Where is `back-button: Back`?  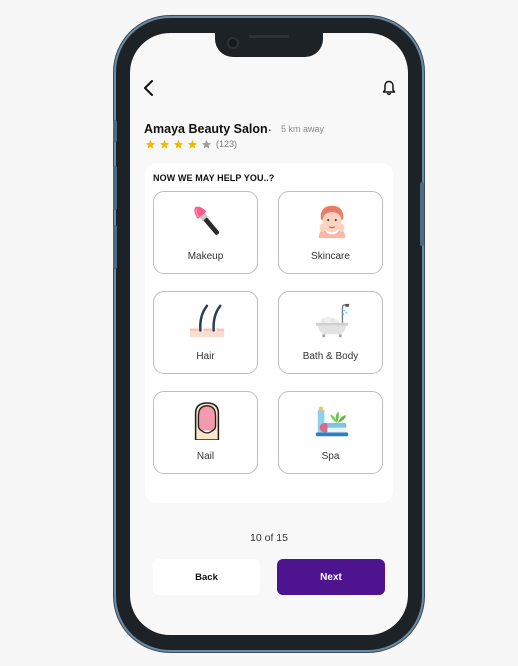 back-button: Back is located at coordinates (206, 577).